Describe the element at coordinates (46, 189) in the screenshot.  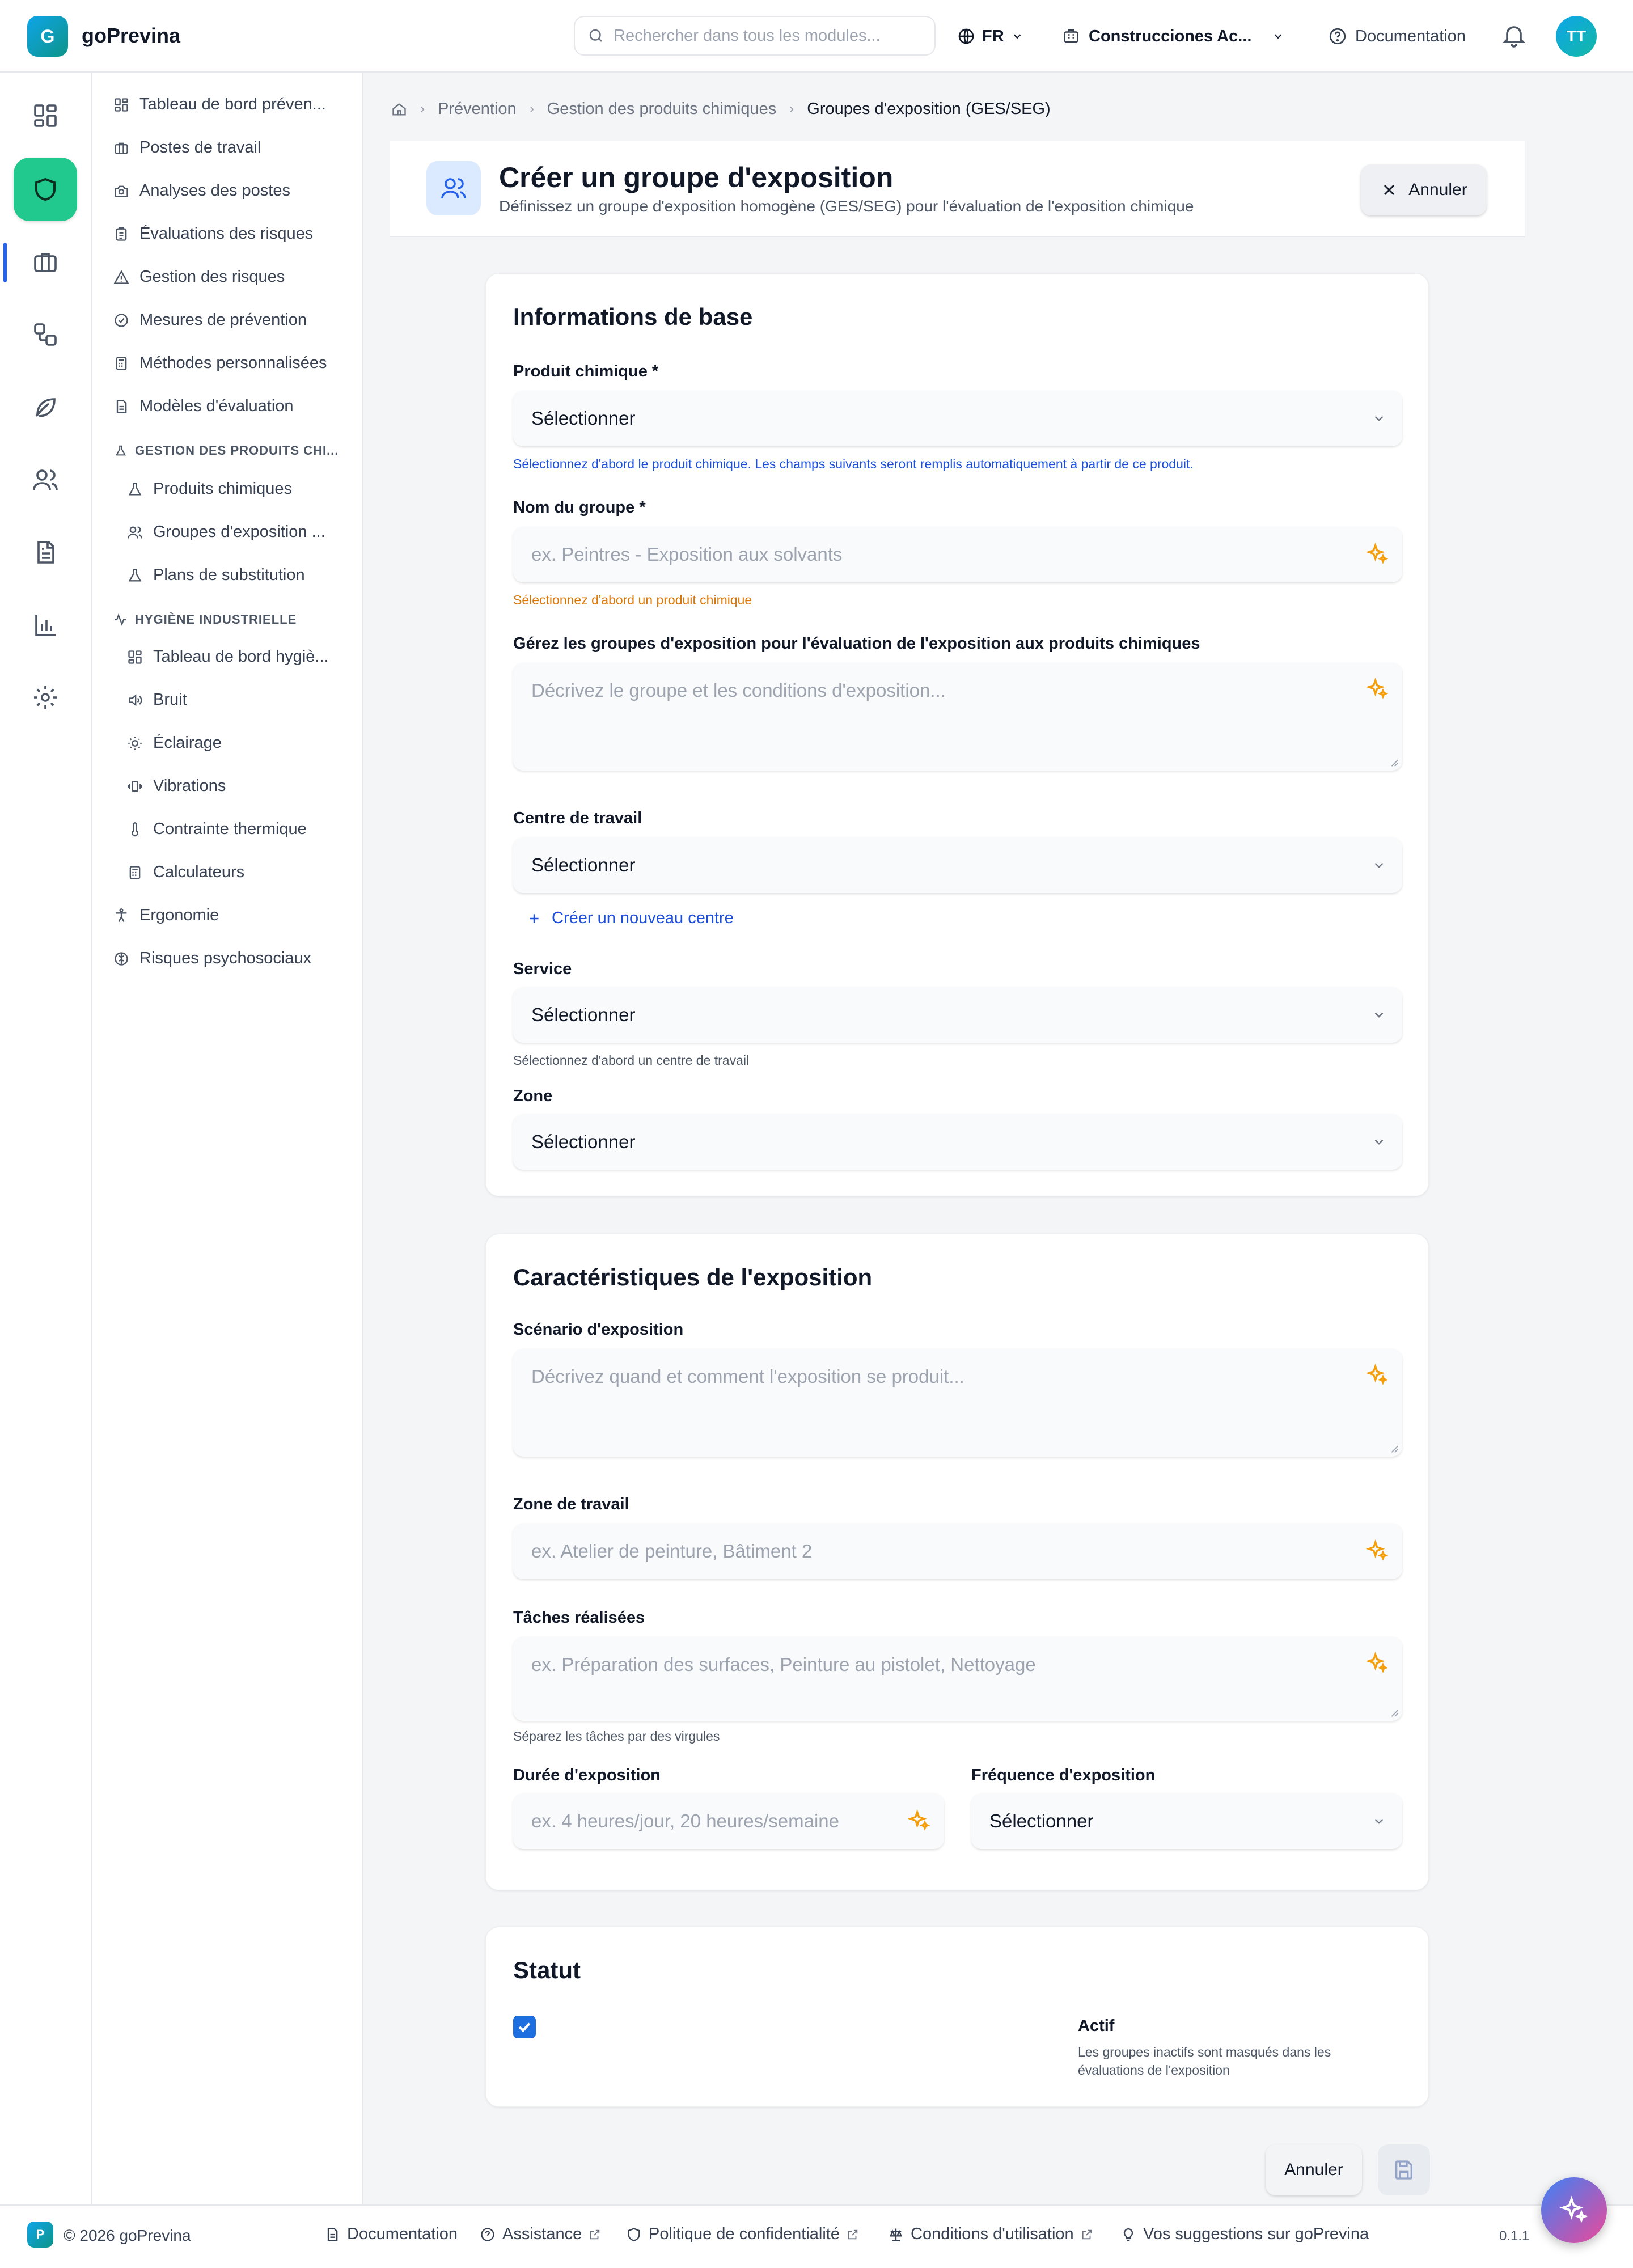
I see `rail-shield-icon` at that location.